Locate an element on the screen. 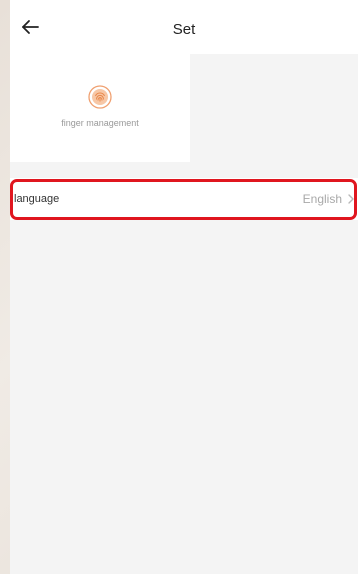 This screenshot has width=358, height=574. language-value: English is located at coordinates (322, 199).